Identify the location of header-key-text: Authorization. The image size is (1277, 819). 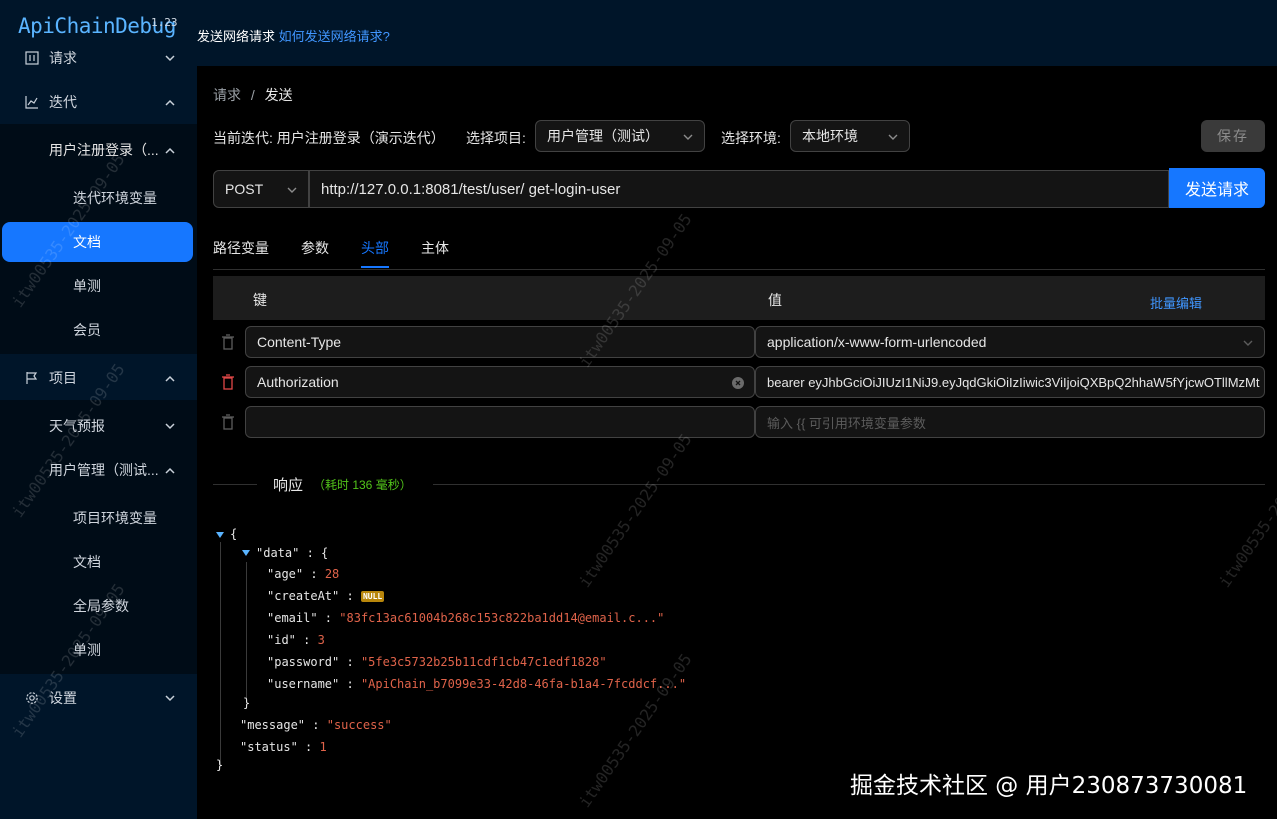
(298, 382).